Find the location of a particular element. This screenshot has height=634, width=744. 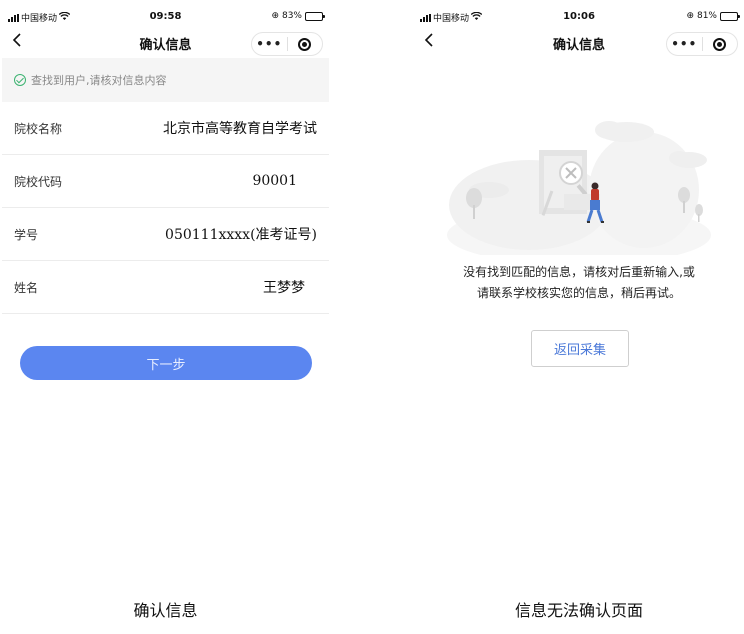

next-step-button: 下一步 is located at coordinates (166, 363).